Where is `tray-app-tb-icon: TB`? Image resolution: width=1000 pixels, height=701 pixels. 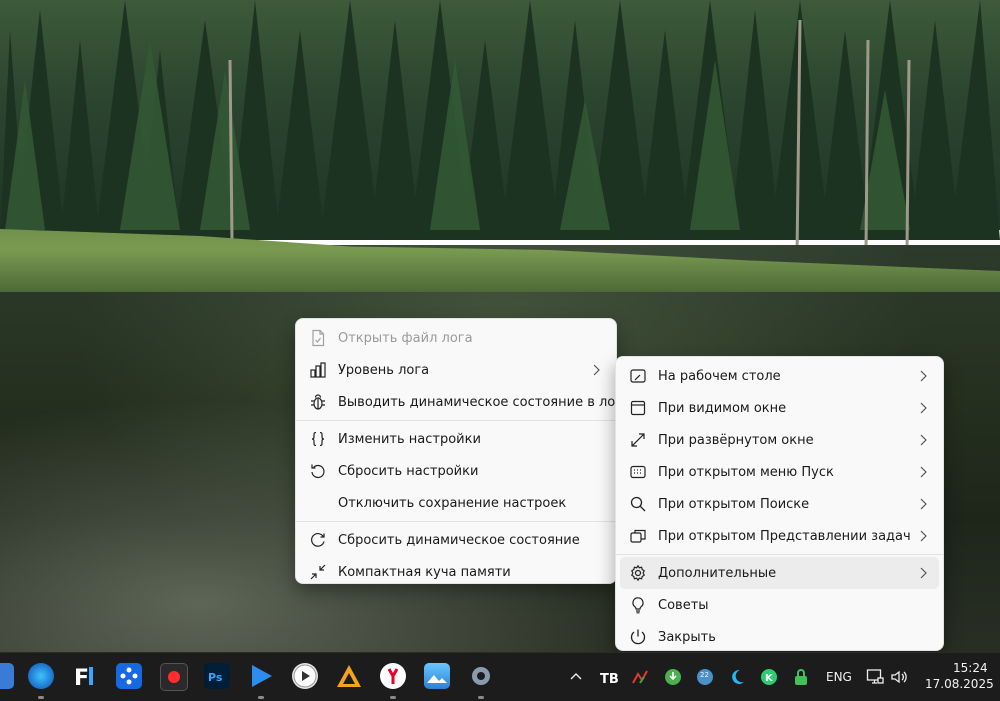
tray-app-tb-icon: TB is located at coordinates (609, 677).